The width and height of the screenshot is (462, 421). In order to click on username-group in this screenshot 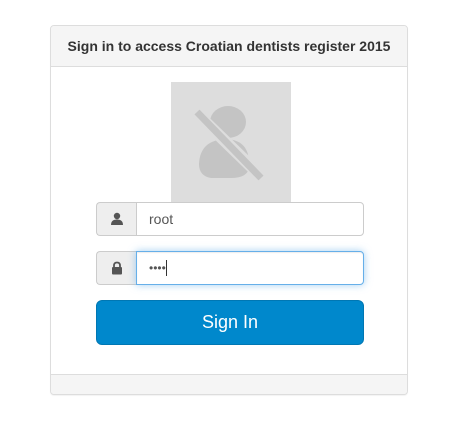, I will do `click(230, 219)`.